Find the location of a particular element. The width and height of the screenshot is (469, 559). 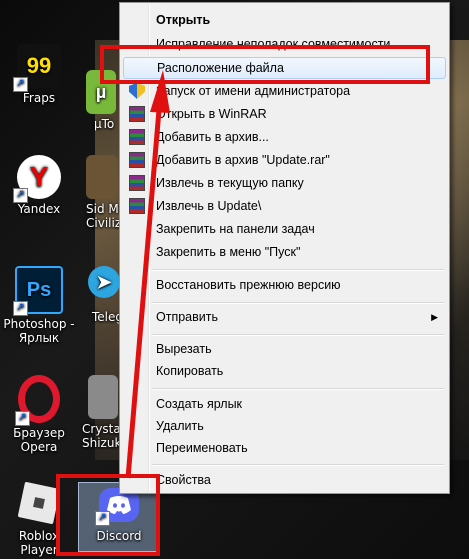

annotation-arrow-line is located at coordinates (143, 294).